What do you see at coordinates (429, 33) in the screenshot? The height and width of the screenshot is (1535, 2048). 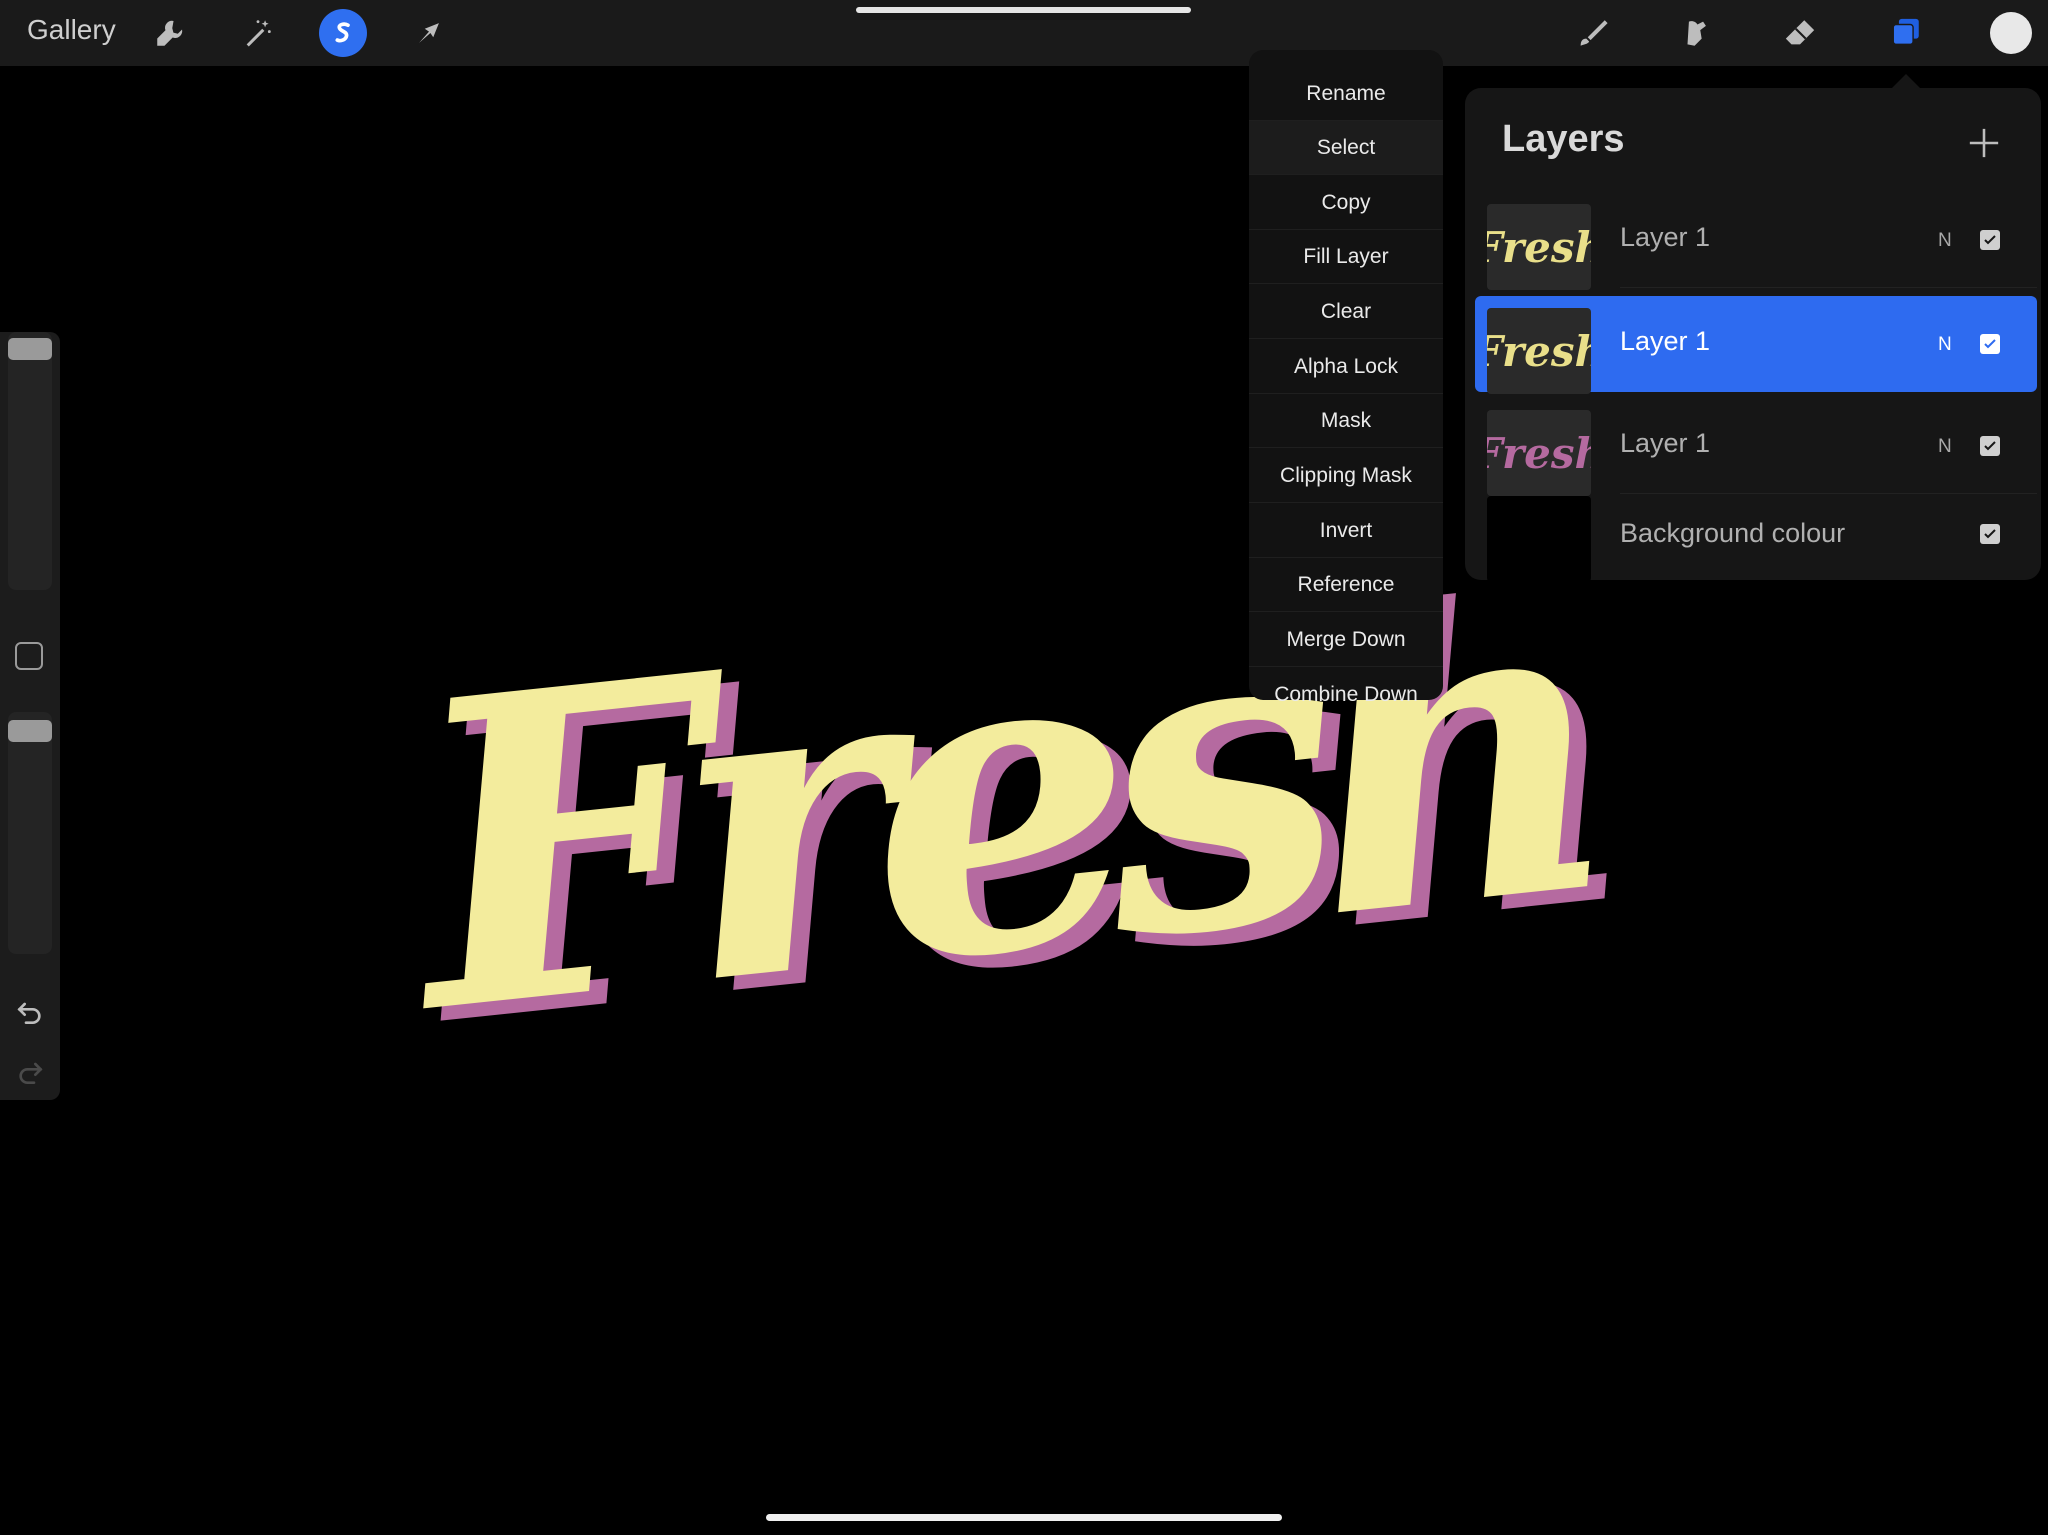 I see `move-arrow-icon` at bounding box center [429, 33].